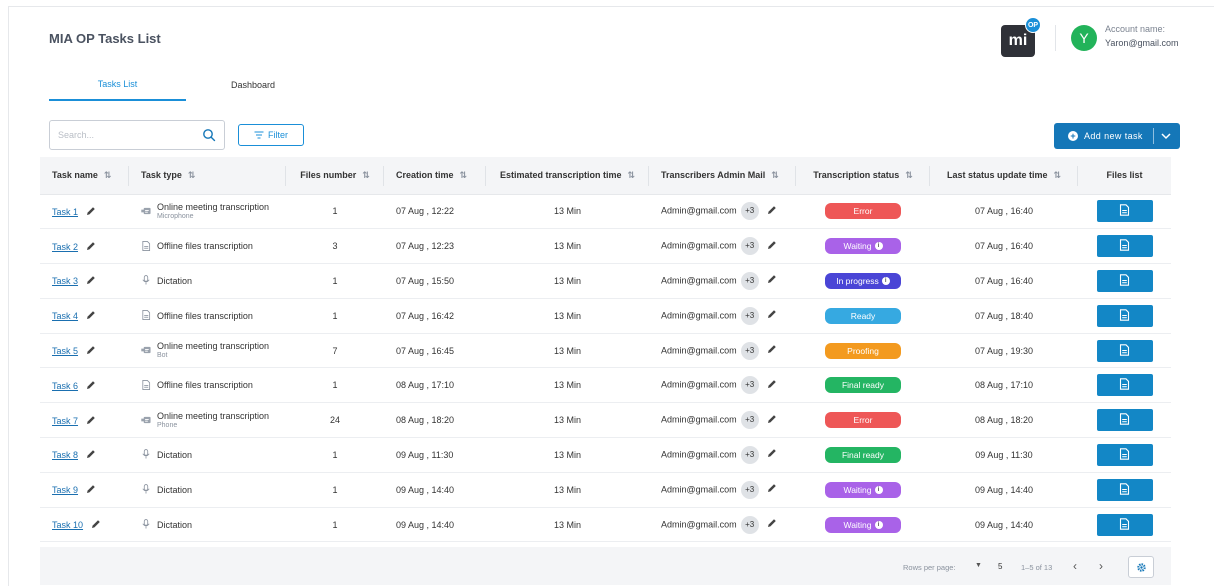  Describe the element at coordinates (1075, 566) in the screenshot. I see `chevron-left-icon: ‹` at that location.